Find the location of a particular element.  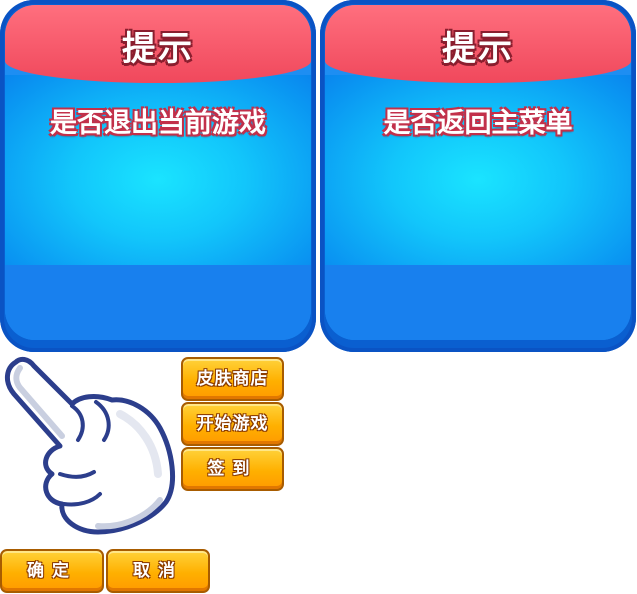

dialog-message: 是否退出当前游戏 is located at coordinates (158, 123).